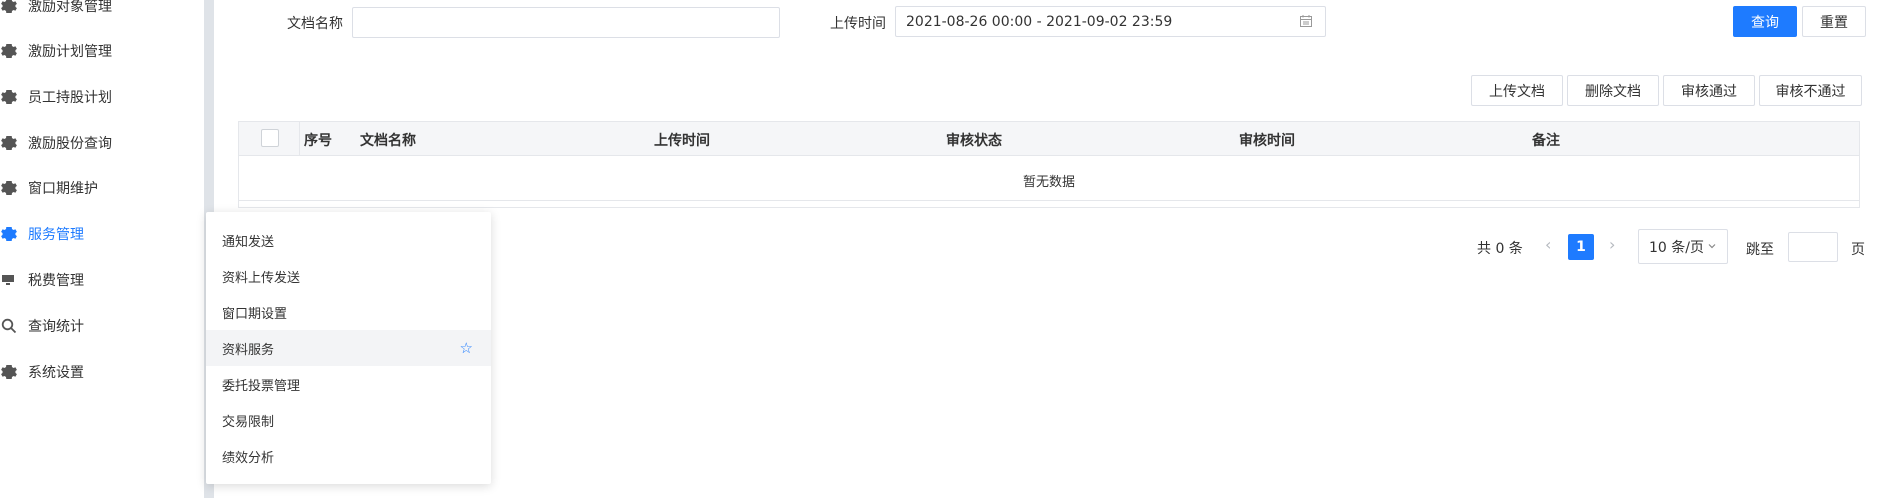 This screenshot has width=1895, height=498. What do you see at coordinates (56, 373) in the screenshot?
I see `sidebar-item-label: 系统设置` at bounding box center [56, 373].